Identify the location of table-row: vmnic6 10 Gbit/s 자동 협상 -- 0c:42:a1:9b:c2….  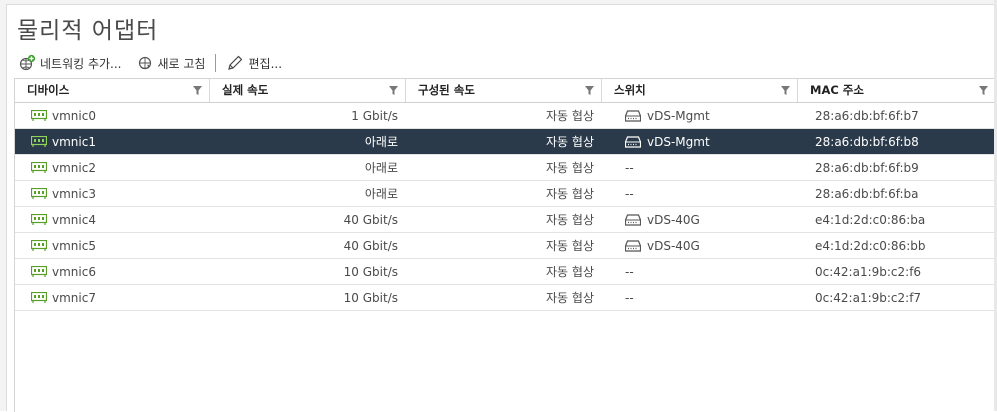
(506, 272).